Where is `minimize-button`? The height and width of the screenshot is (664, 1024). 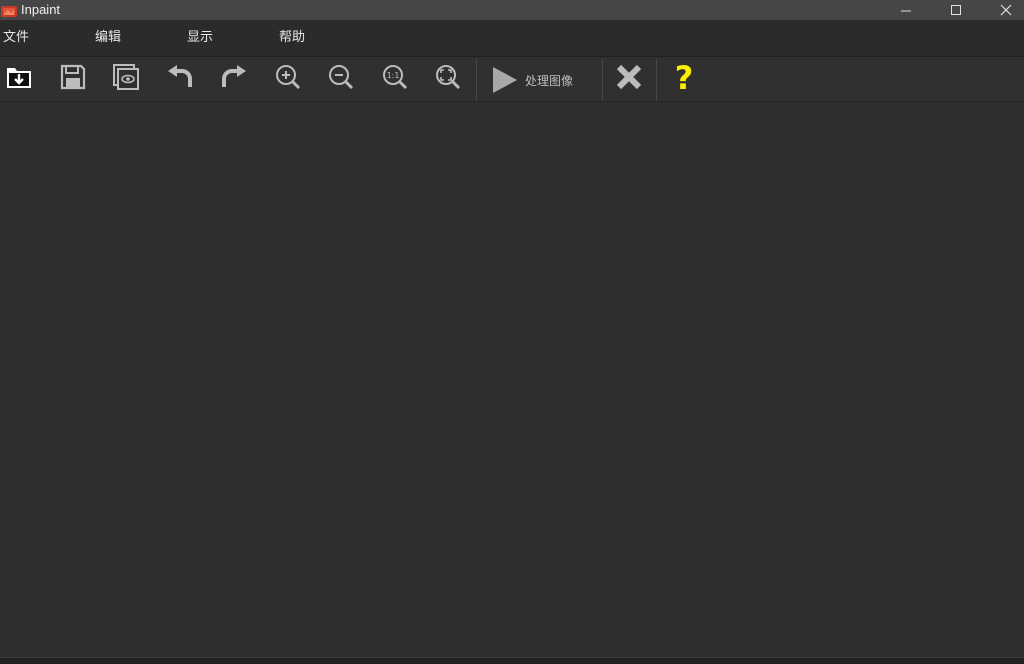 minimize-button is located at coordinates (906, 10).